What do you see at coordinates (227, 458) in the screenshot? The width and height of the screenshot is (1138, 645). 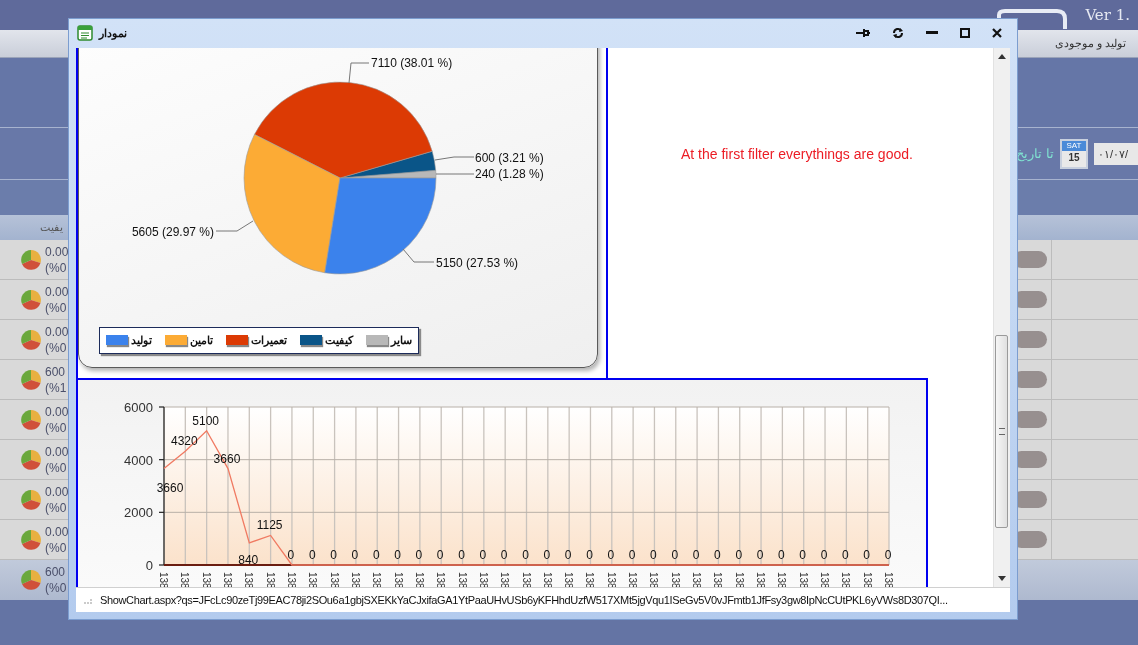 I see `data-label: 3660` at bounding box center [227, 458].